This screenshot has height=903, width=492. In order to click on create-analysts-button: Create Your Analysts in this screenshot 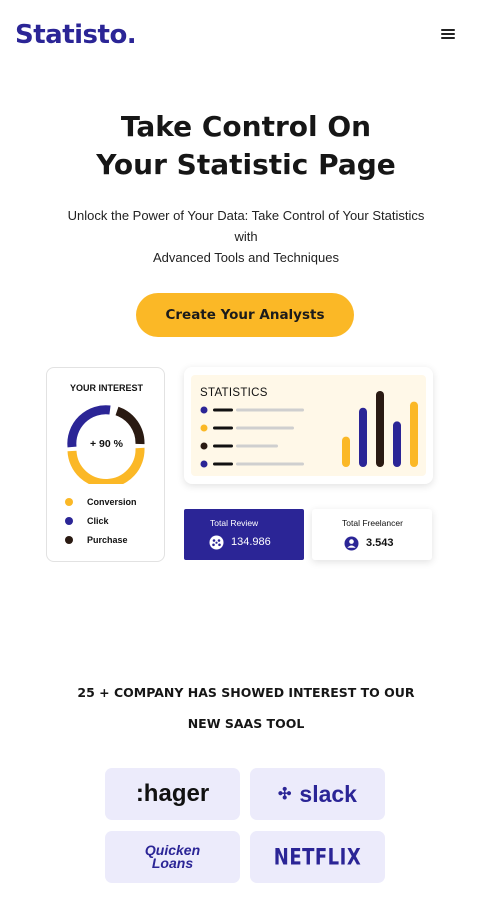, I will do `click(245, 315)`.